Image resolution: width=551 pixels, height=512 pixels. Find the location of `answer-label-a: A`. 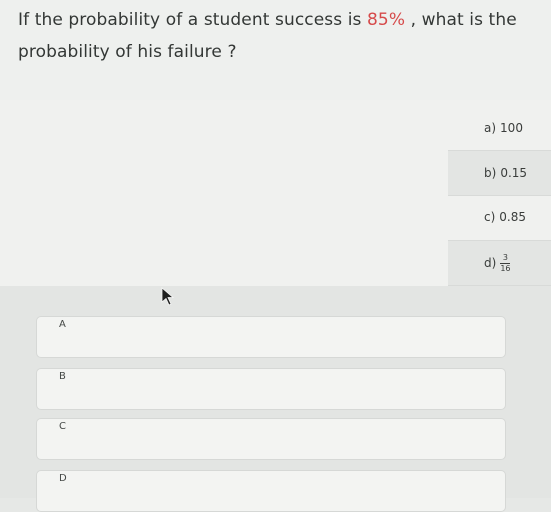

answer-label-a: A is located at coordinates (62, 324).